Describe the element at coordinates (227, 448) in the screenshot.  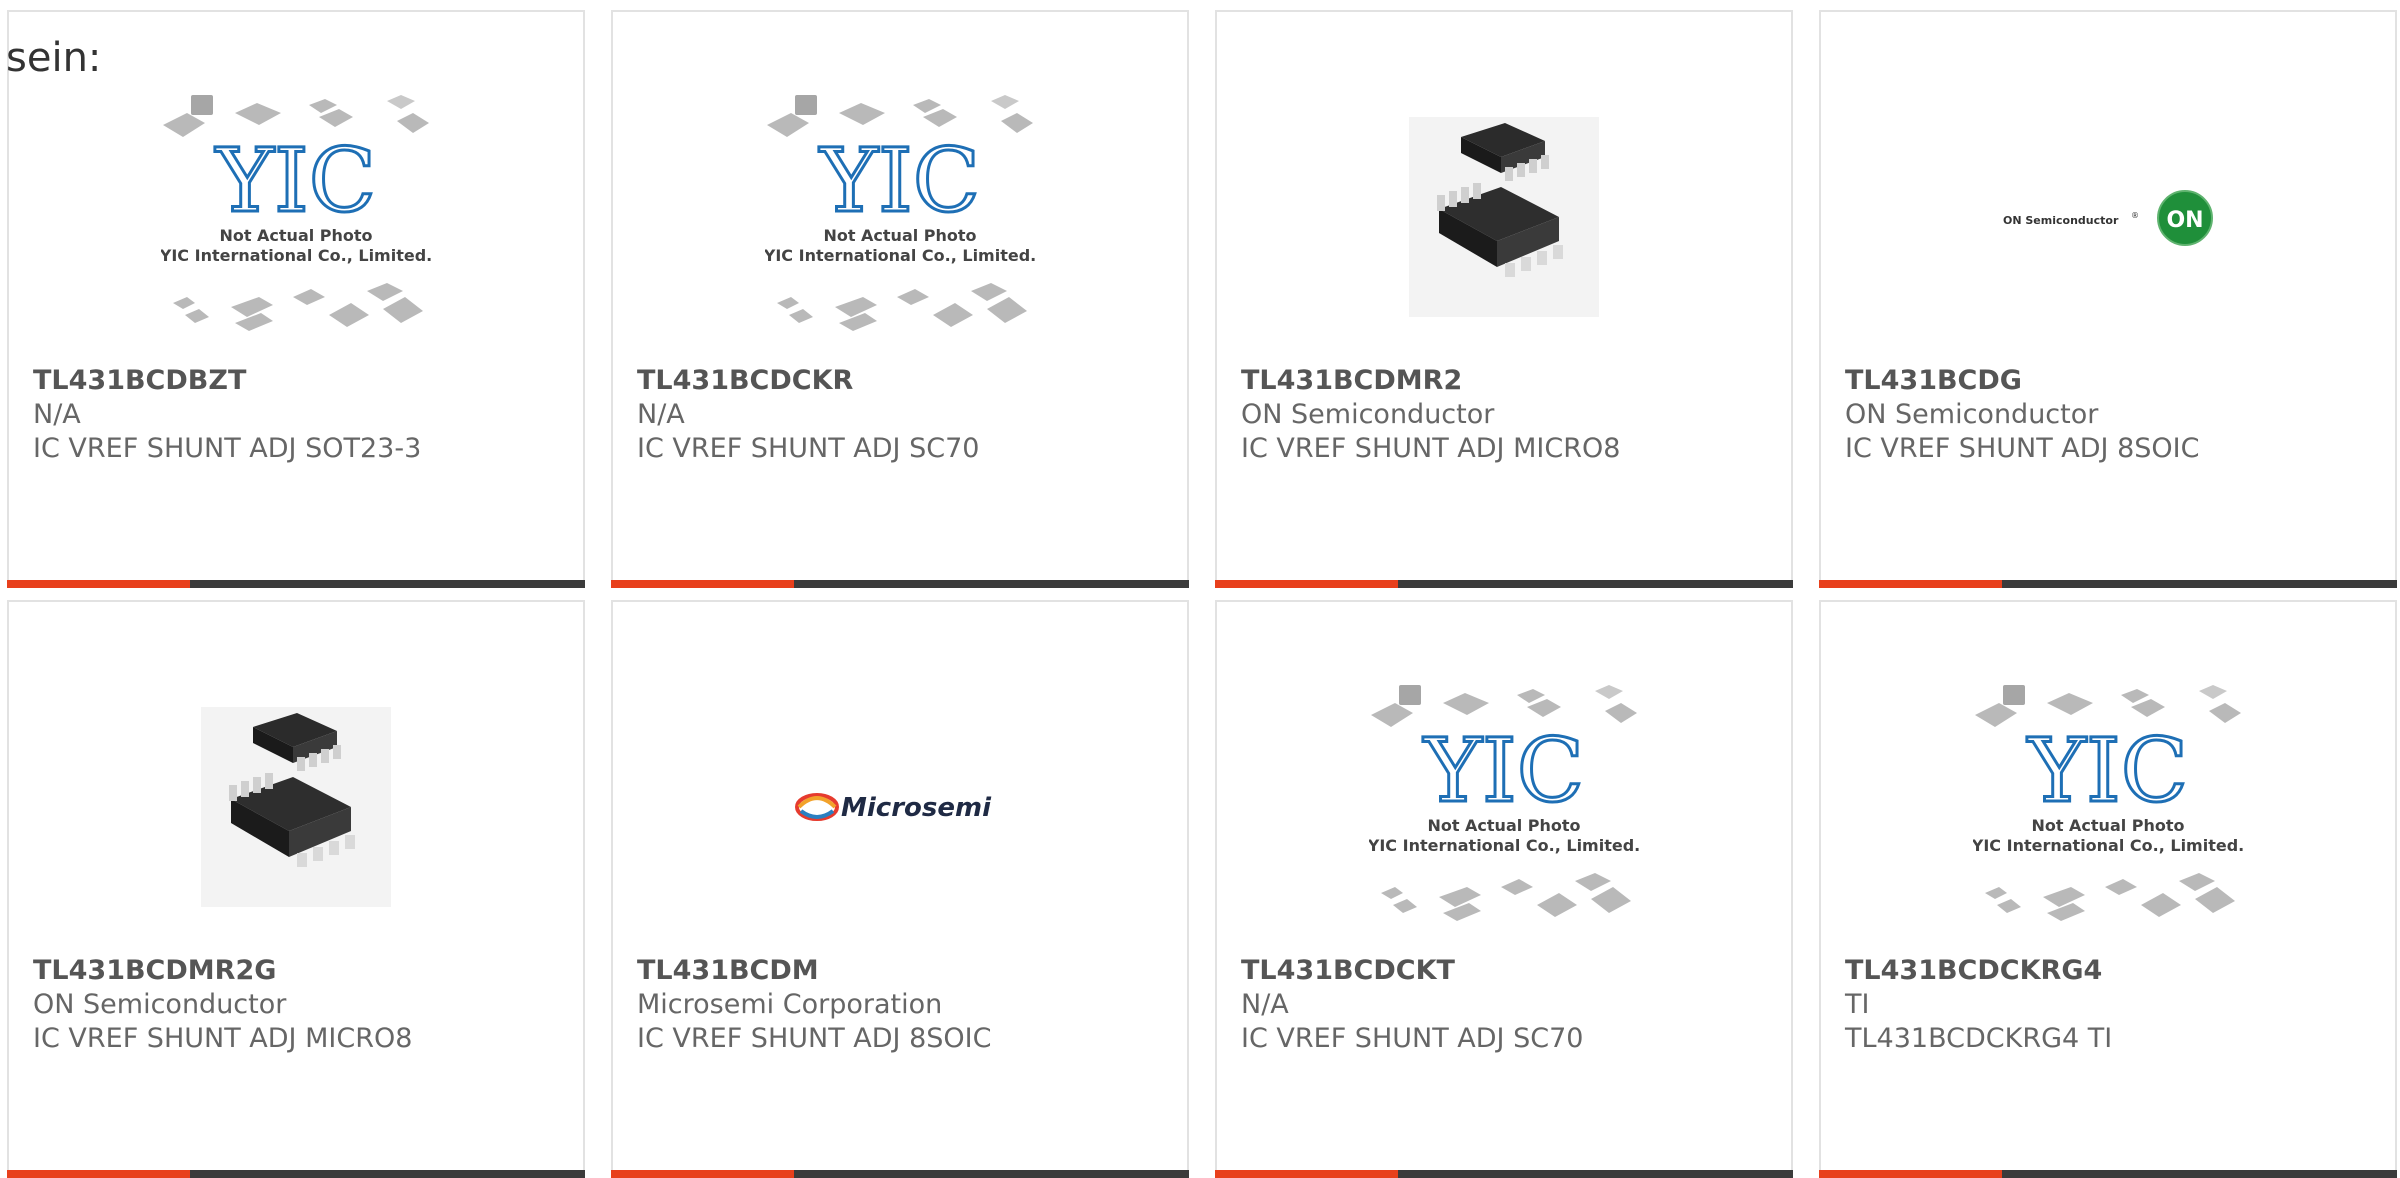
I see `part-description: IC VREF SHUNT ADJ SOT23-3` at that location.